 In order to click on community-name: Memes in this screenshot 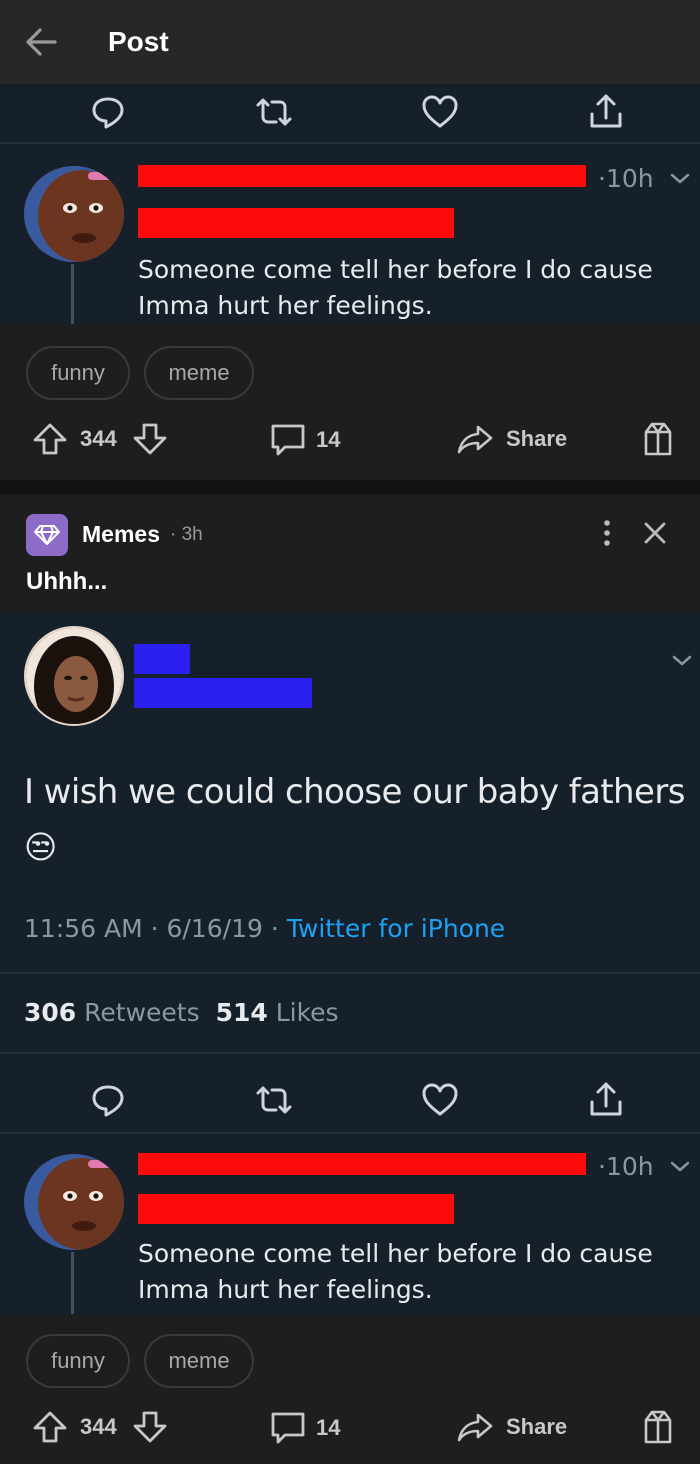, I will do `click(121, 534)`.